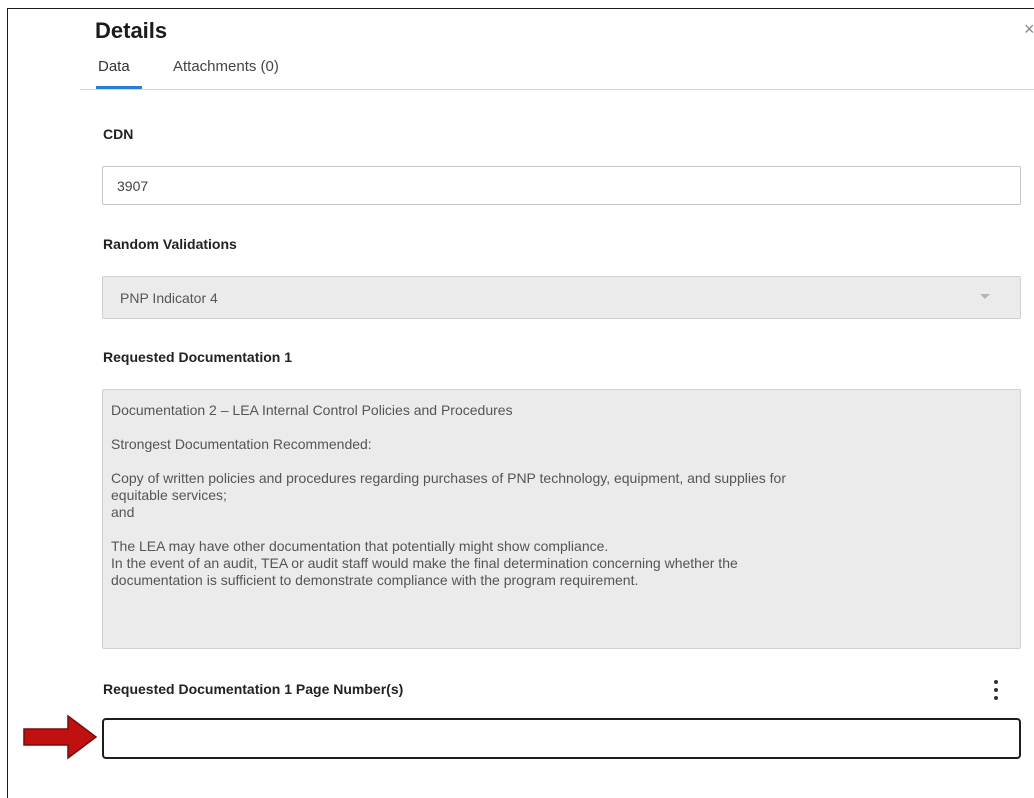 Image resolution: width=1034 pixels, height=798 pixels. What do you see at coordinates (198, 357) in the screenshot?
I see `requested-documentation-label: Requested Documentation 1` at bounding box center [198, 357].